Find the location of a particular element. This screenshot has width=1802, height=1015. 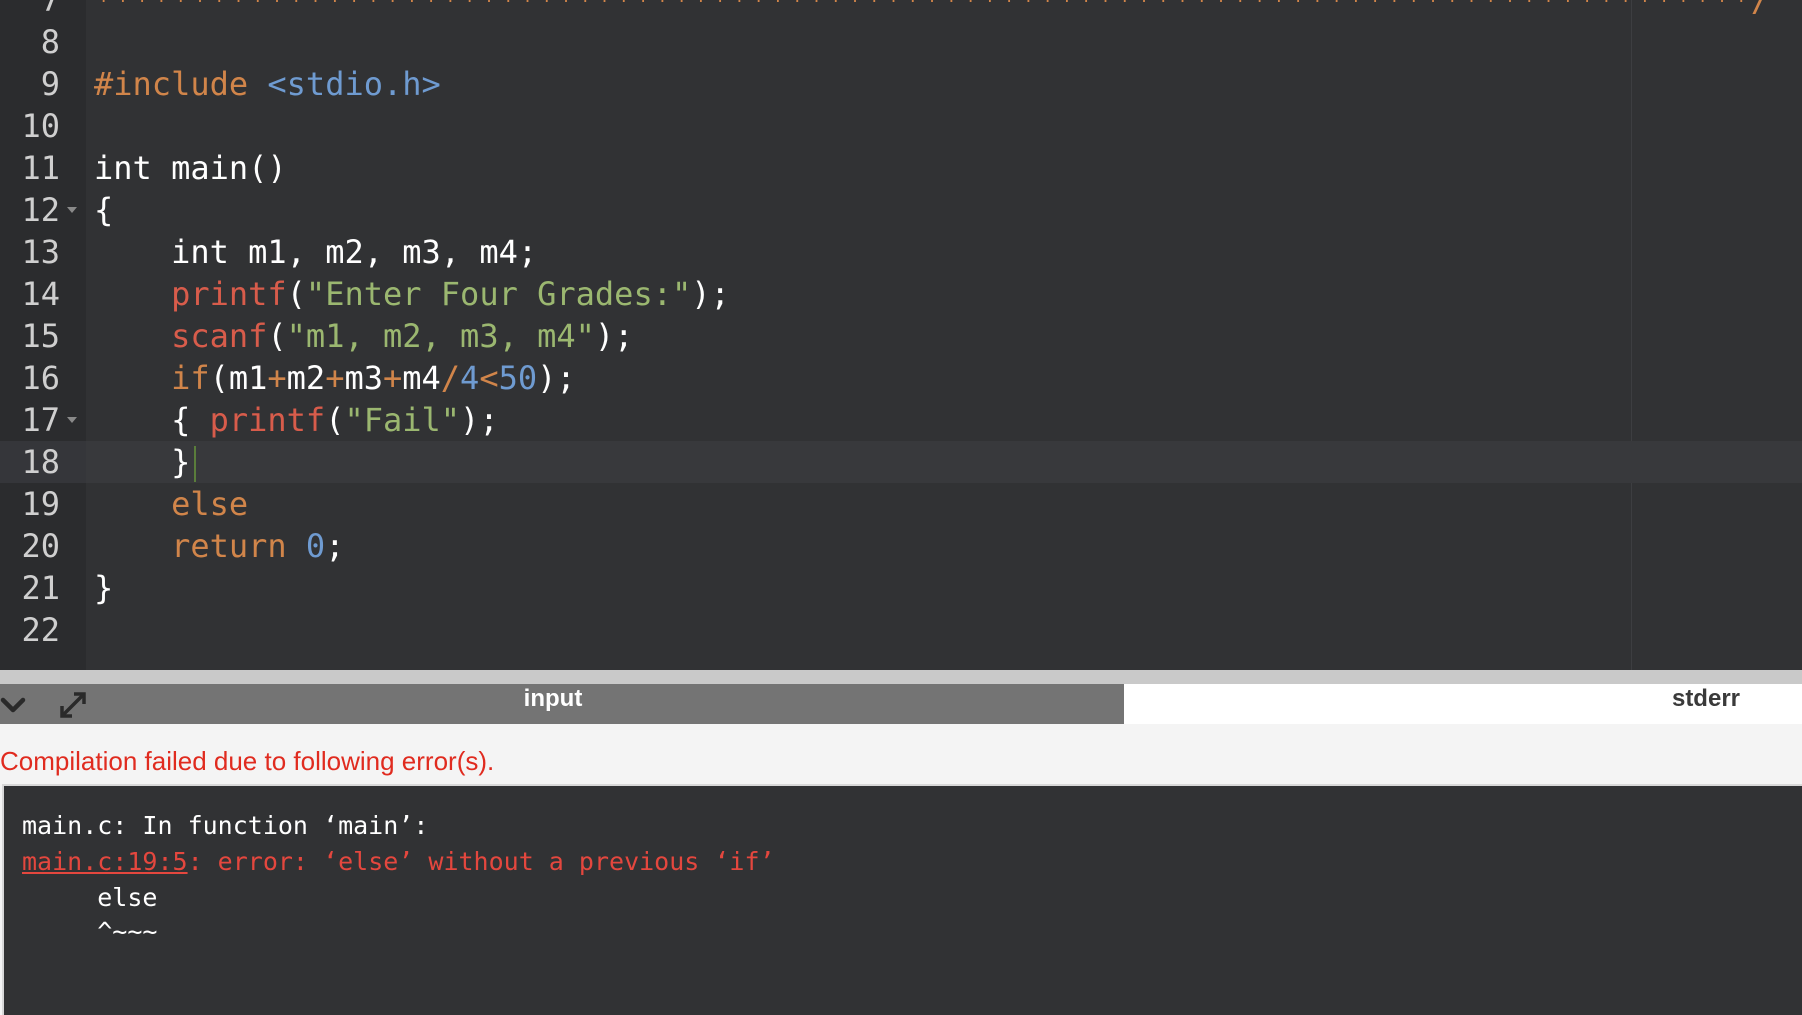

tab-stderr-label: stderr is located at coordinates (1705, 698).